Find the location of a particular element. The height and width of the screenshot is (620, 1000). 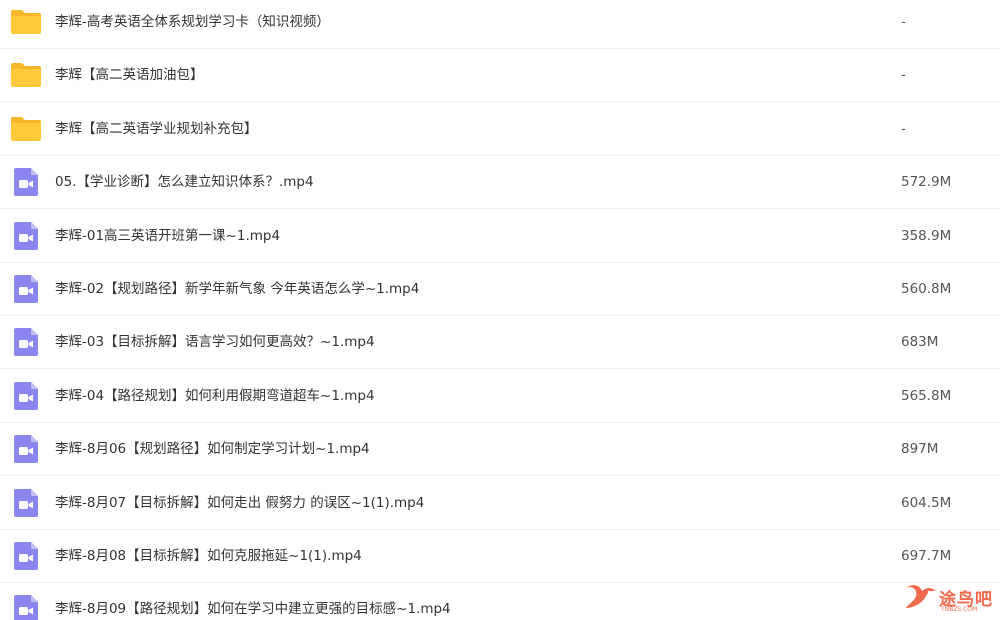

folder-row: 李辉-高考英语全体系规划学习卡（知识视频） - is located at coordinates (500, 24).